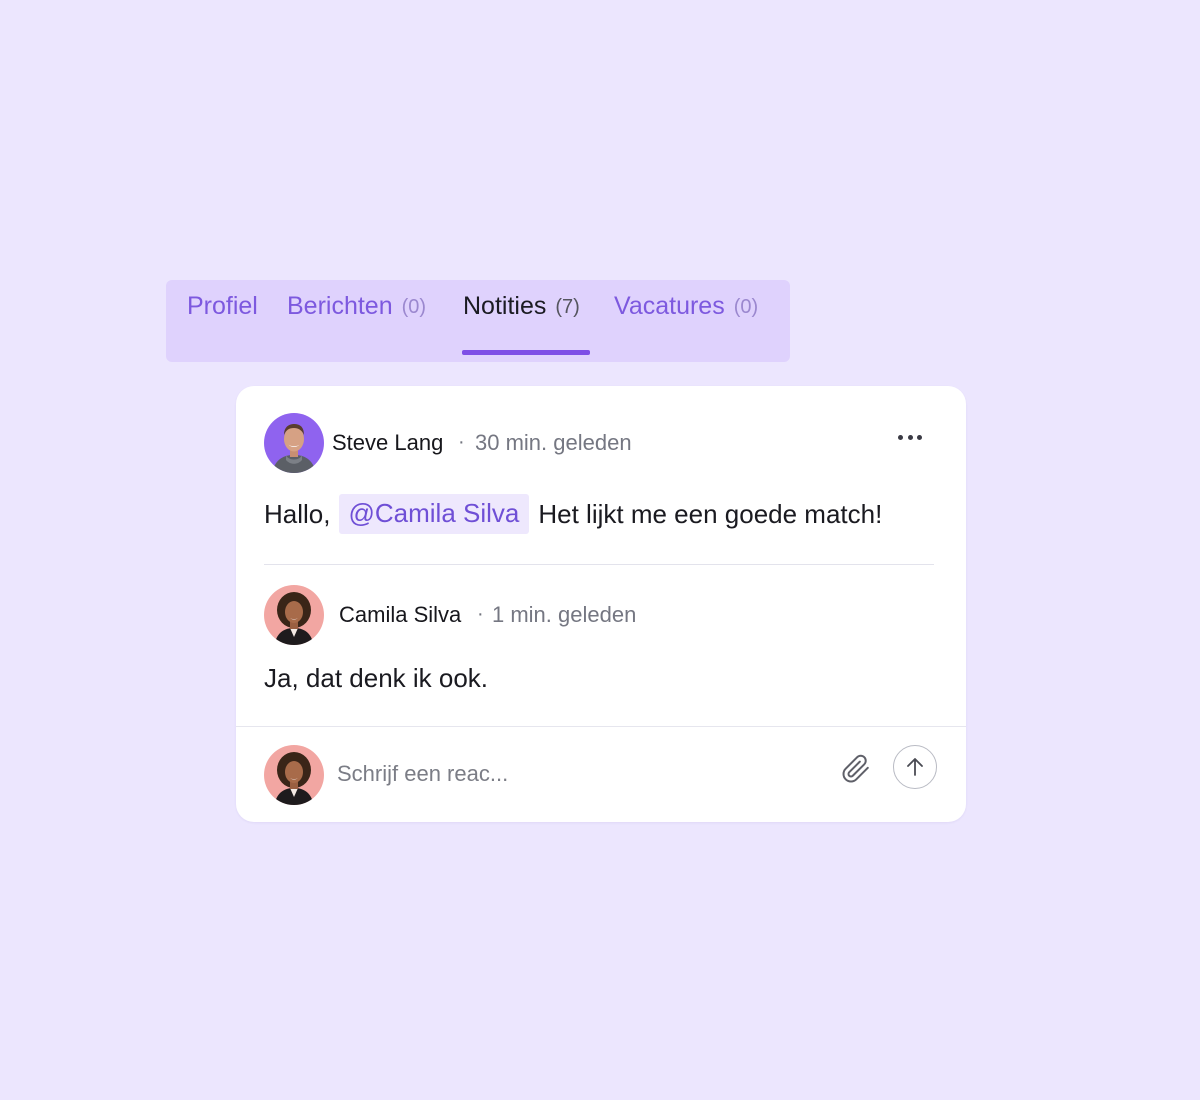  Describe the element at coordinates (294, 775) in the screenshot. I see `avatar-current-user` at that location.